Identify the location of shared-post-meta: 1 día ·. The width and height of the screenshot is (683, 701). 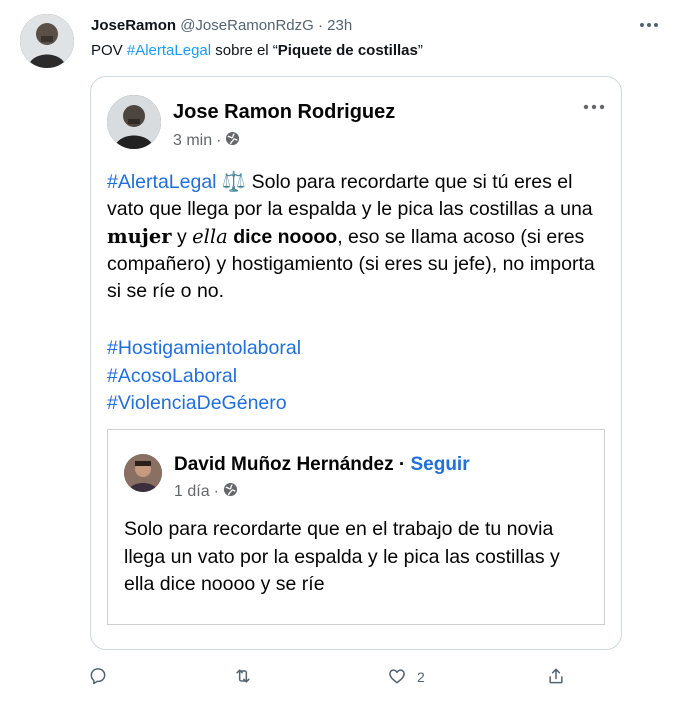
(206, 492).